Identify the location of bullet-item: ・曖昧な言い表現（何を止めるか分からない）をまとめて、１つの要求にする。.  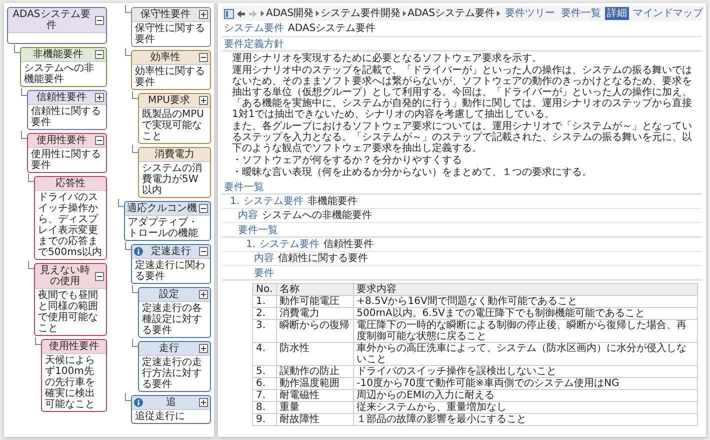
(412, 172).